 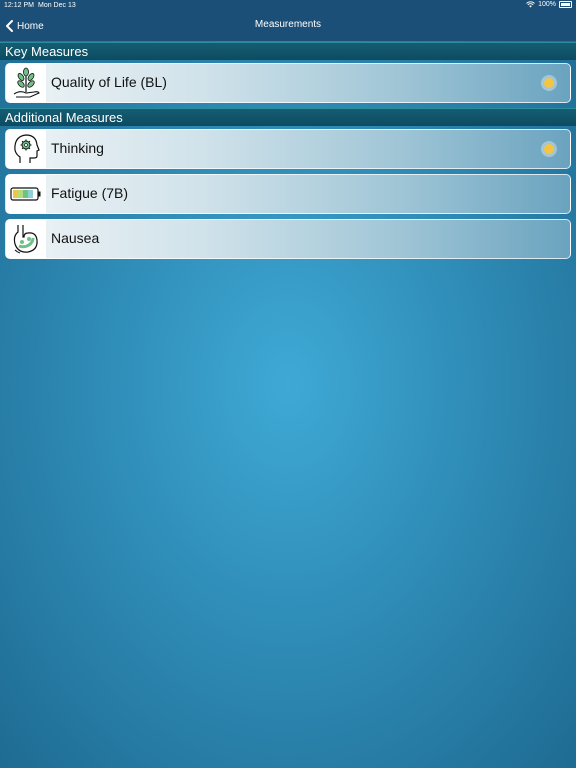 What do you see at coordinates (26, 83) in the screenshot?
I see `plant-hand-icon` at bounding box center [26, 83].